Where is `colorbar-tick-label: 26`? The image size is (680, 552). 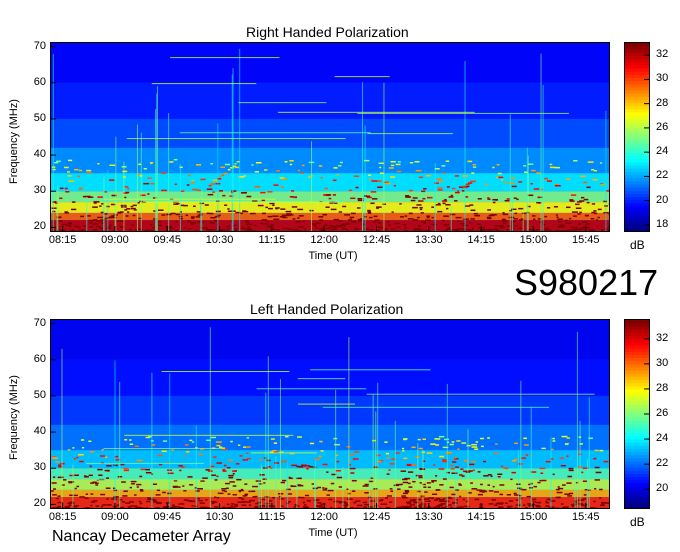
colorbar-tick-label: 26 is located at coordinates (662, 126).